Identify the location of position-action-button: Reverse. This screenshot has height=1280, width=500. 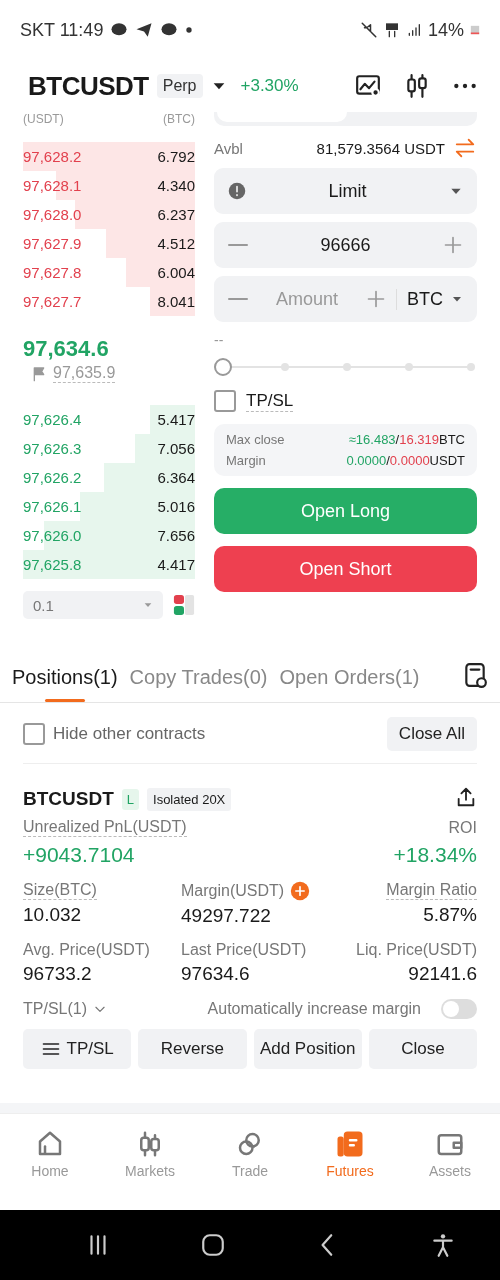
(192, 1049).